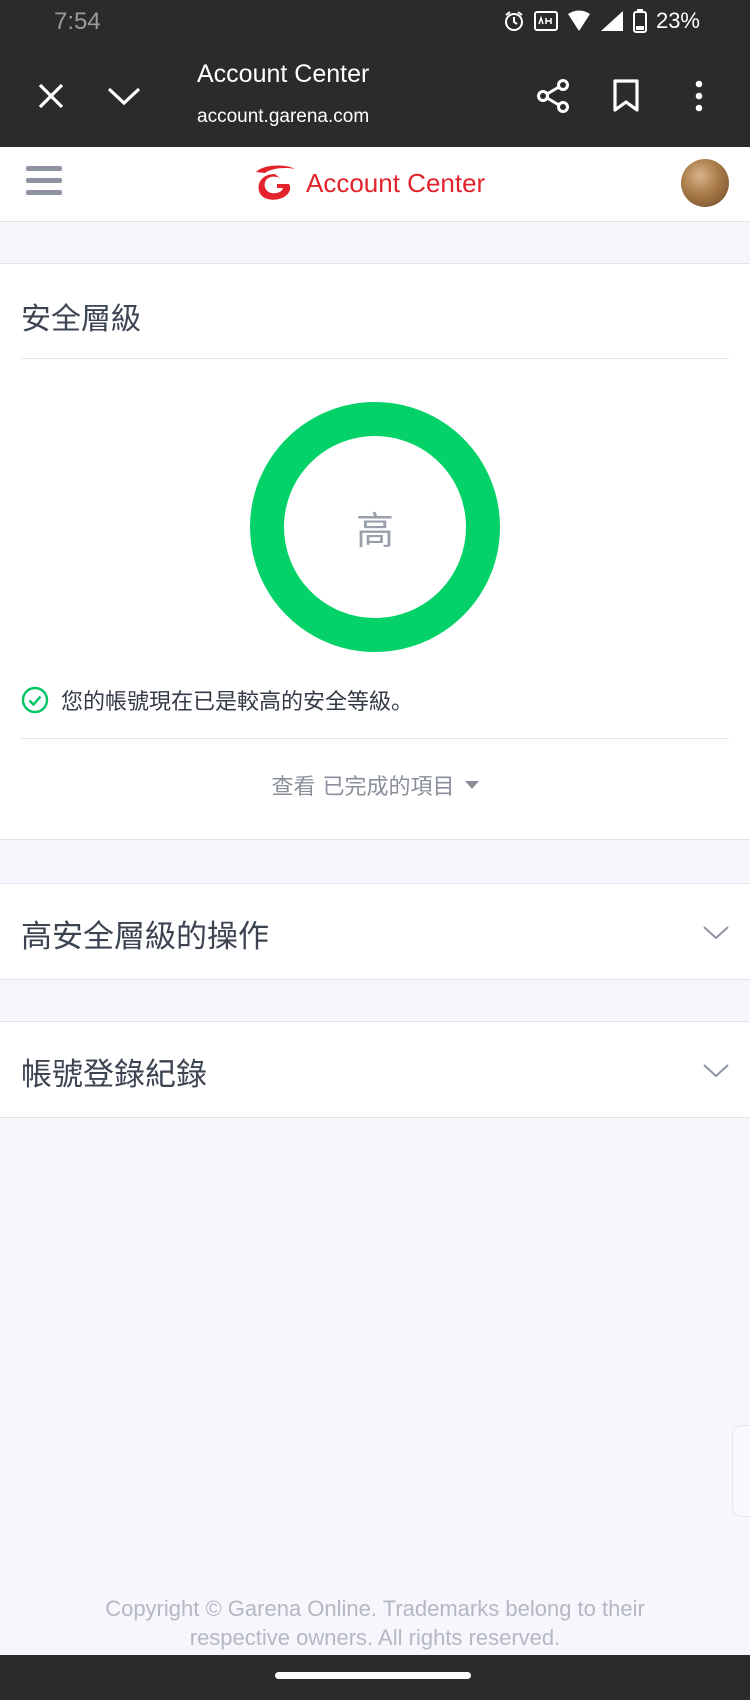 The image size is (750, 1700). I want to click on browser-toolbar: Account Center account.garena.com, so click(375, 96).